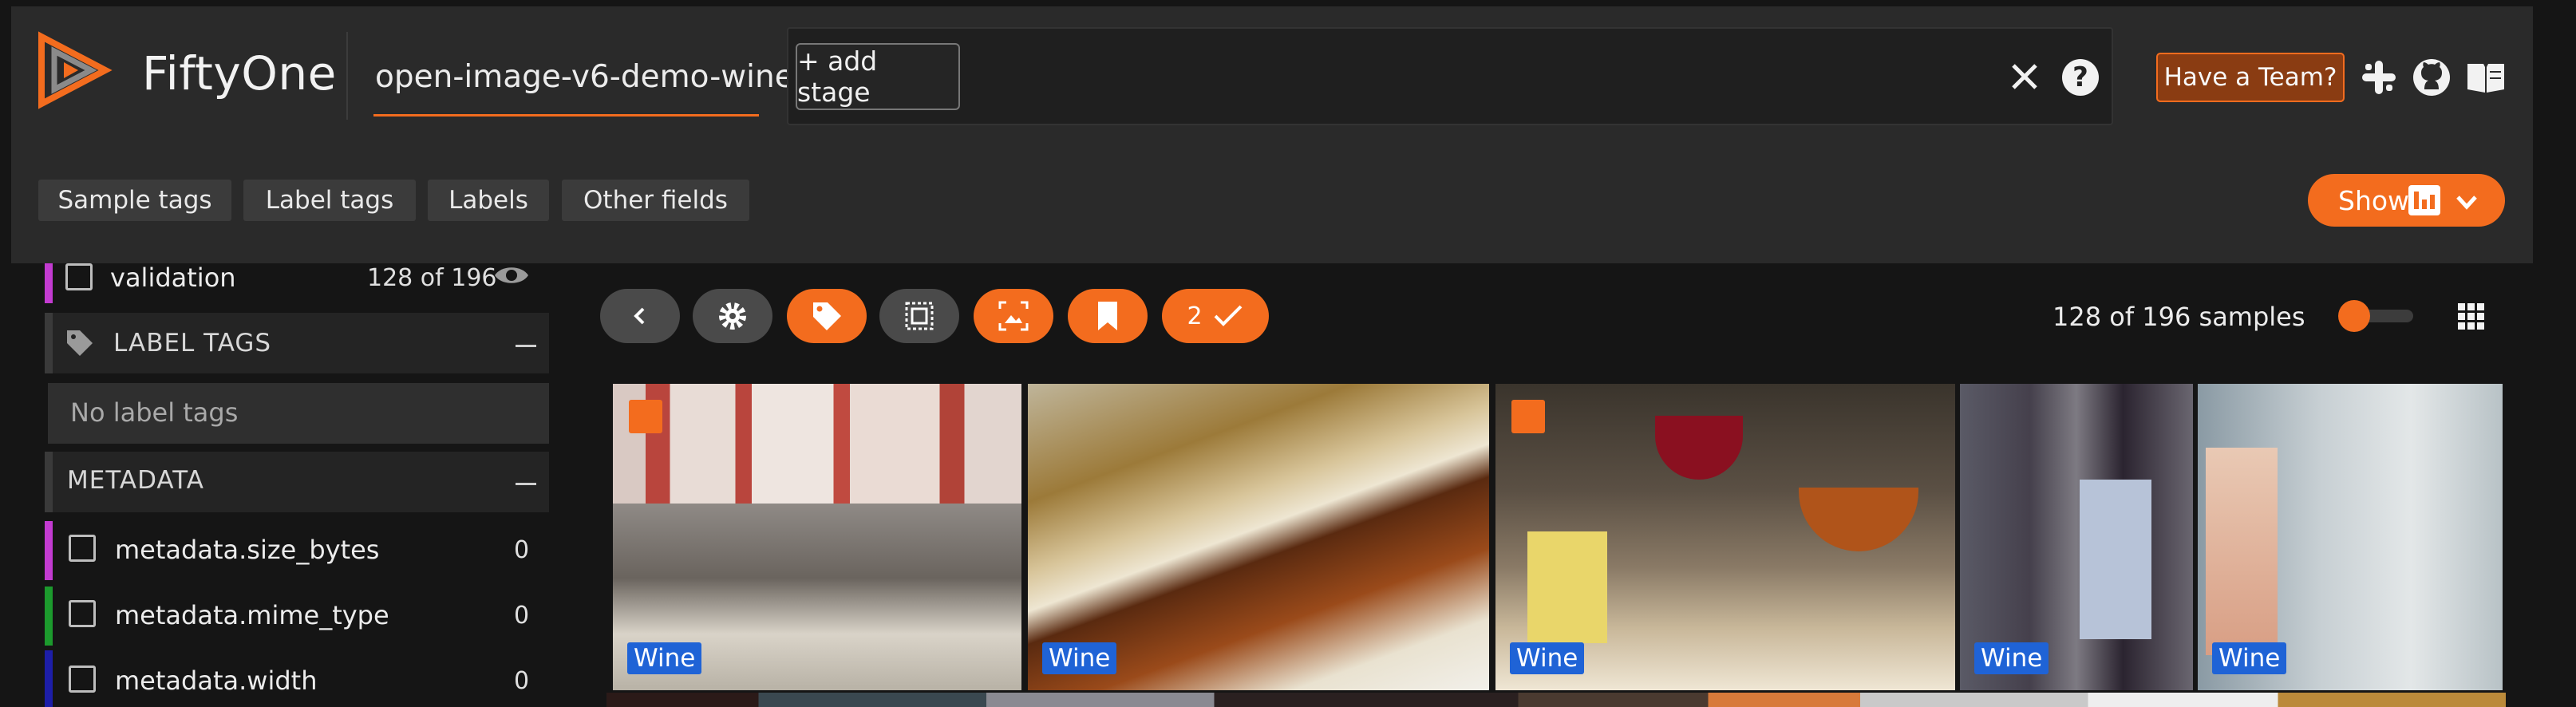 This screenshot has width=2576, height=707. Describe the element at coordinates (247, 550) in the screenshot. I see `field-label-size-bytes: metadata.size_bytes` at that location.